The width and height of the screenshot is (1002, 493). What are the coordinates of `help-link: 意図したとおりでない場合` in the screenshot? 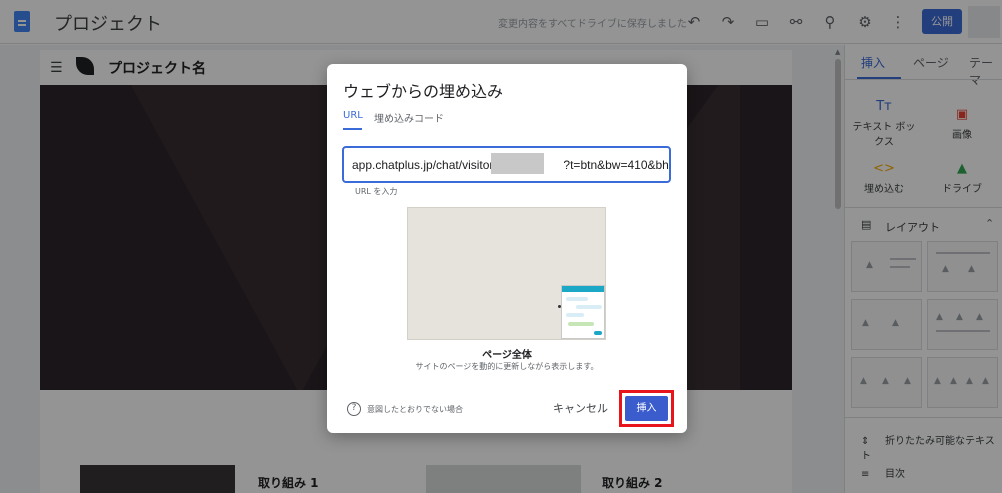 It's located at (415, 409).